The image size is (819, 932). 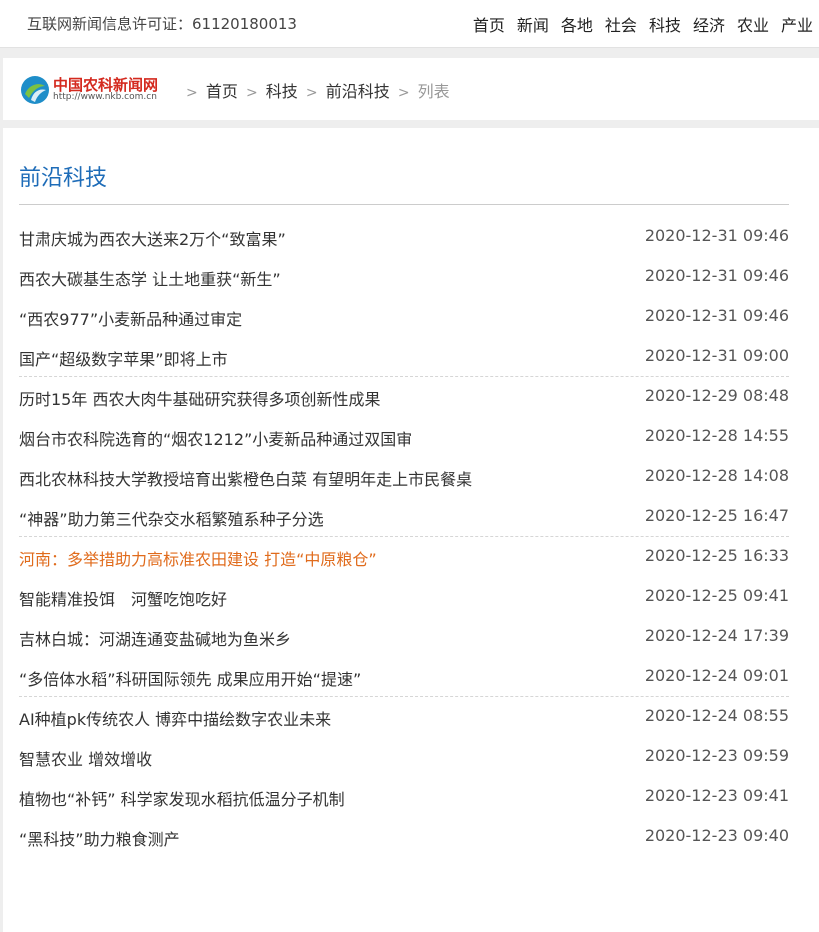 What do you see at coordinates (533, 25) in the screenshot?
I see `nav-news: 新闻` at bounding box center [533, 25].